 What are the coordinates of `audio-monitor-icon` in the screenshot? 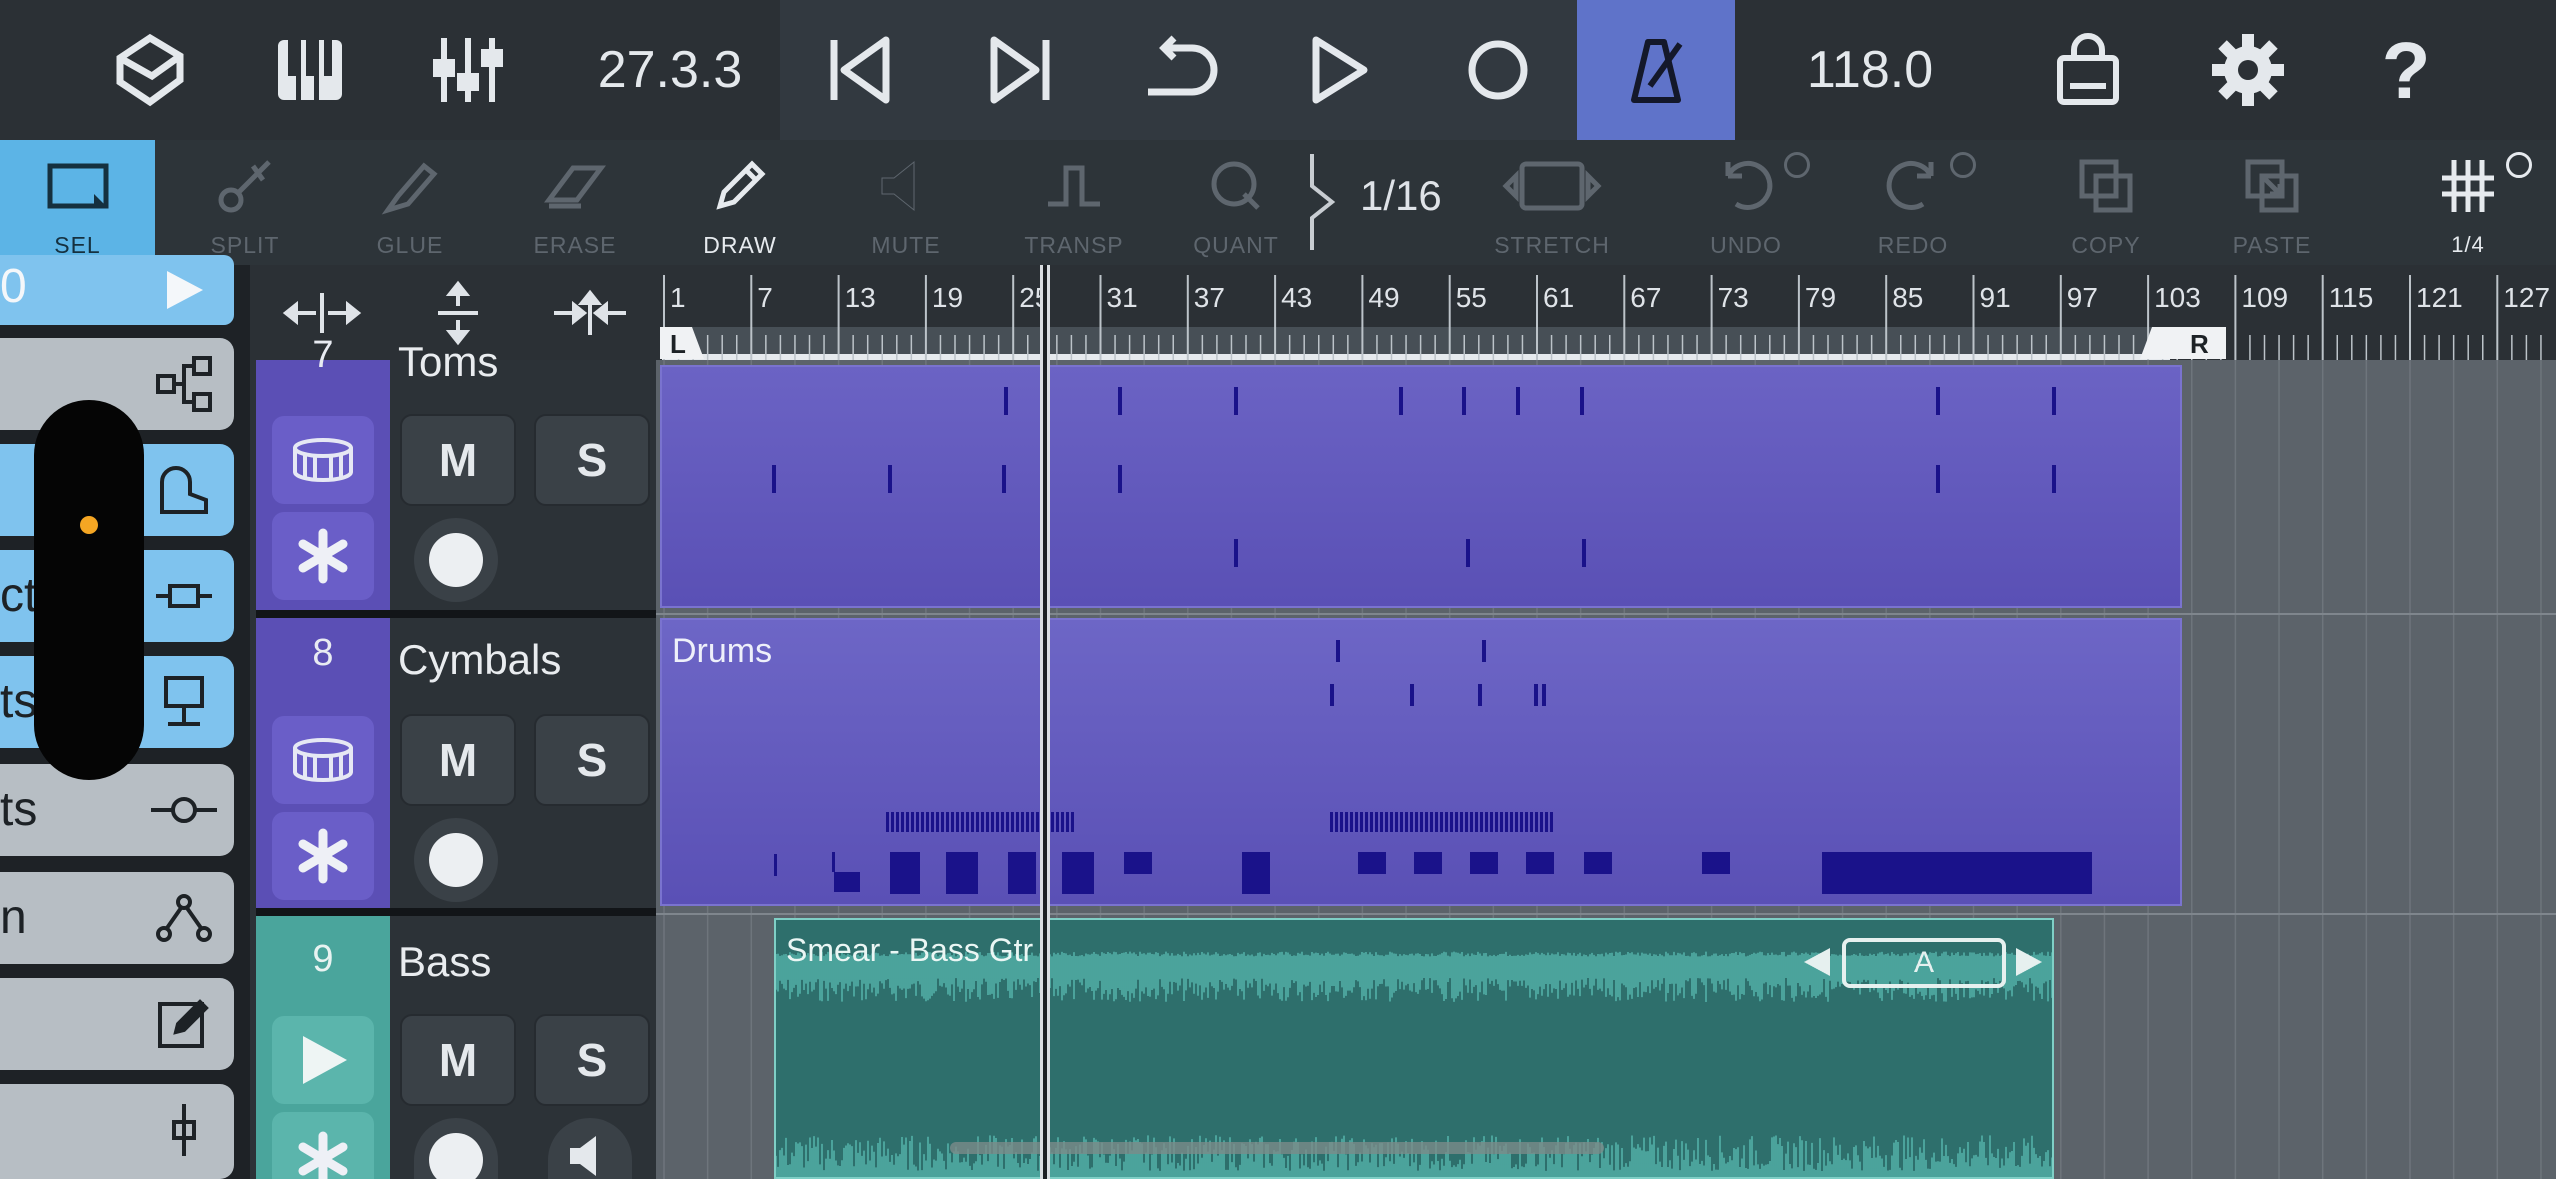 It's located at (323, 1060).